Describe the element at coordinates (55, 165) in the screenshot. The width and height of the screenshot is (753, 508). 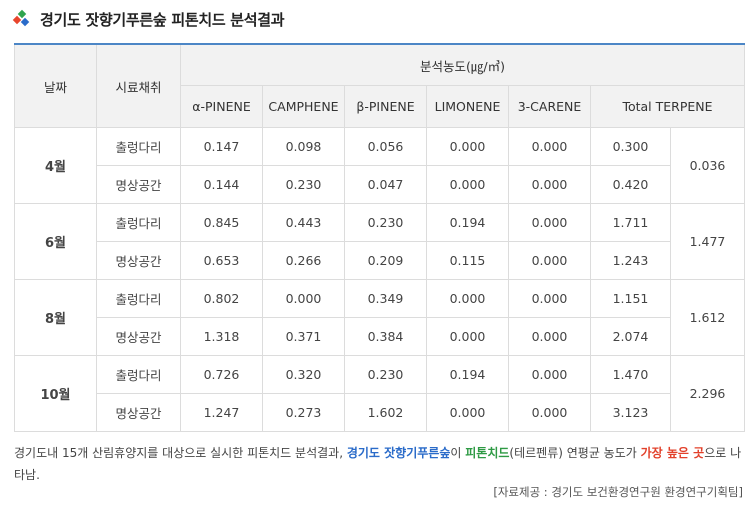
I see `month-cell: 4월` at that location.